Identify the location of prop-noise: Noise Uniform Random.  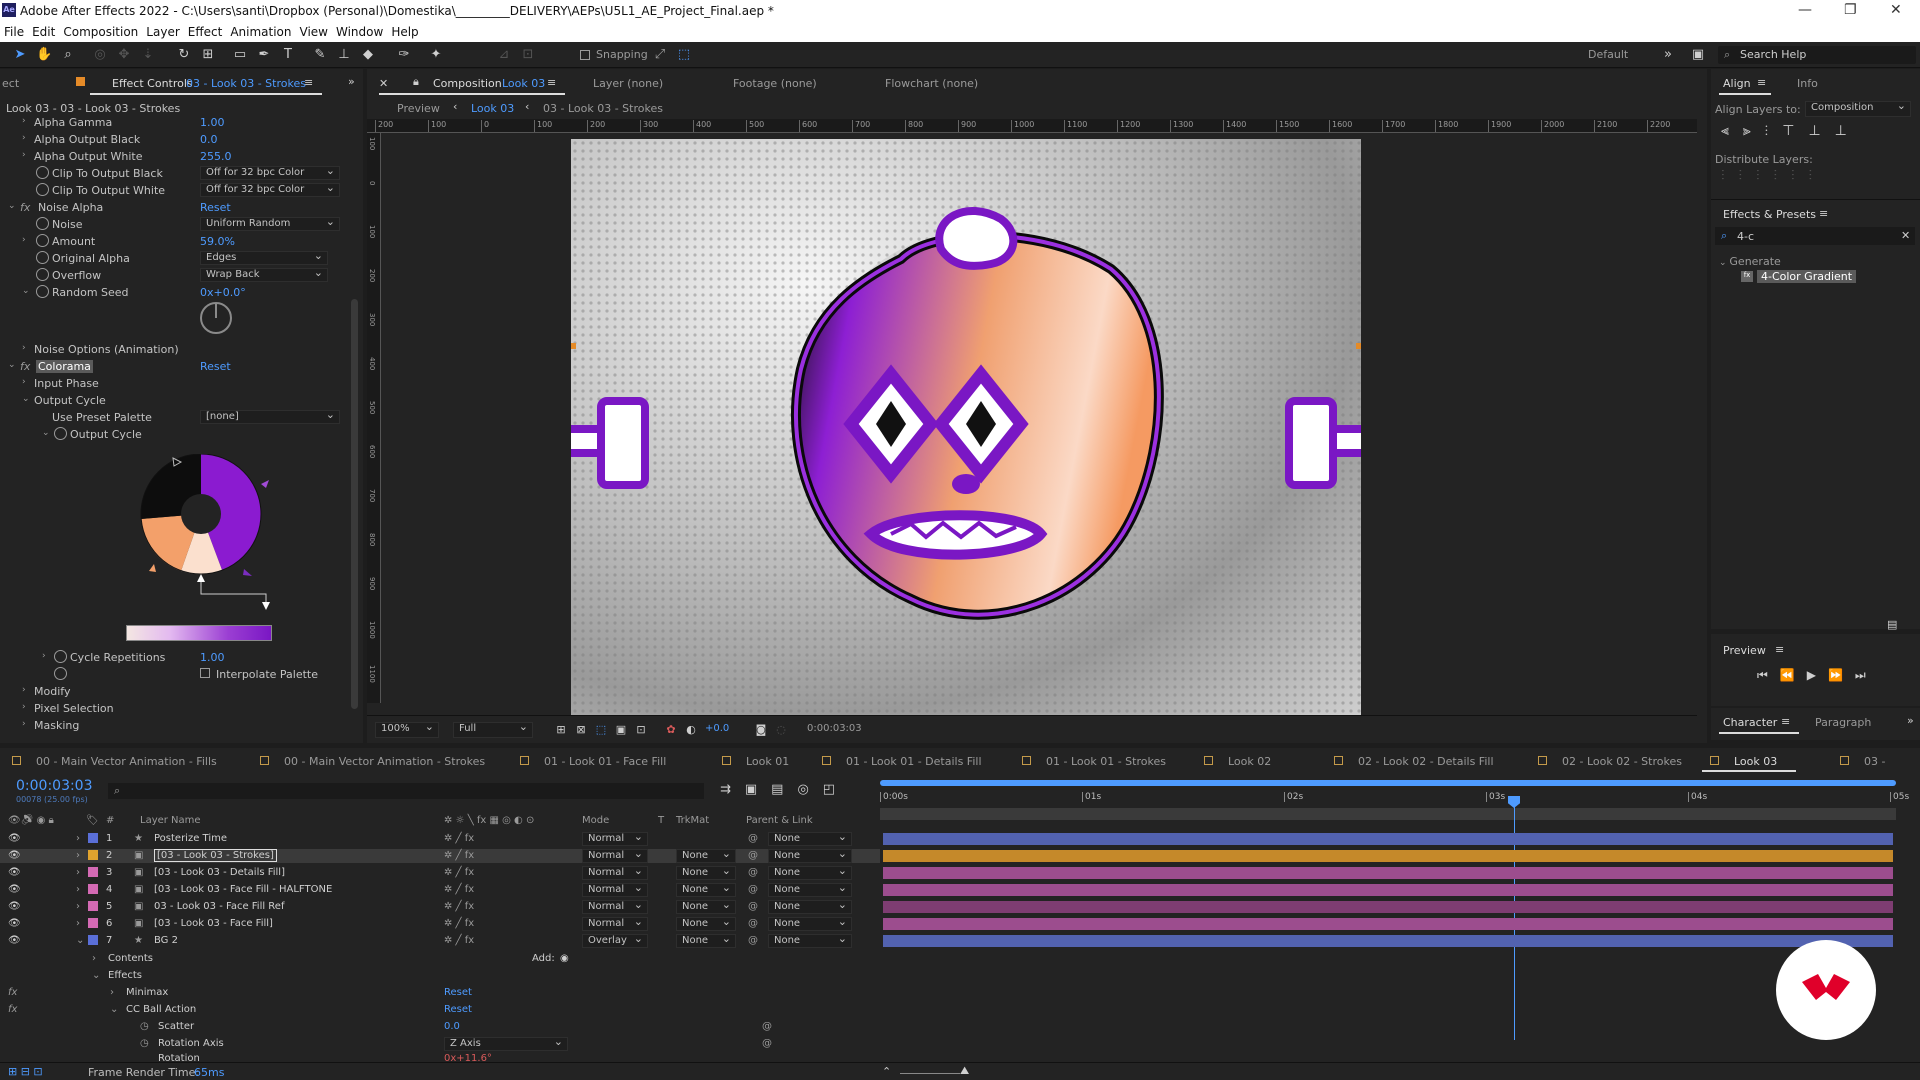
(175, 224).